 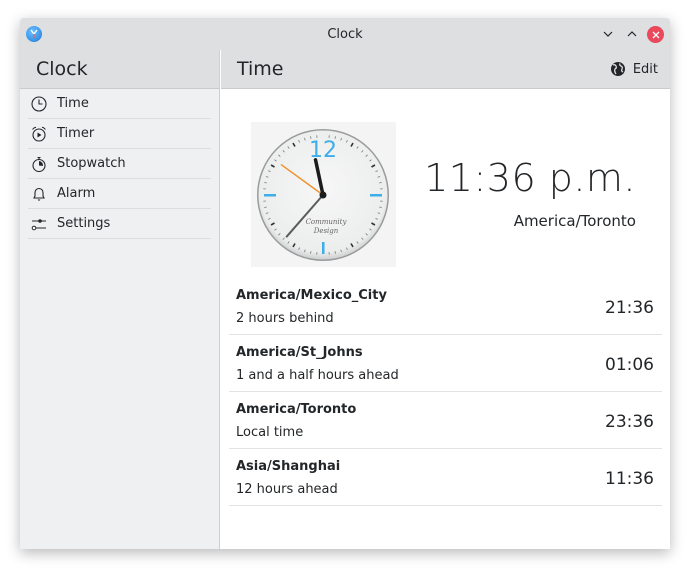 I want to click on timezone-time: 11:36, so click(x=629, y=479).